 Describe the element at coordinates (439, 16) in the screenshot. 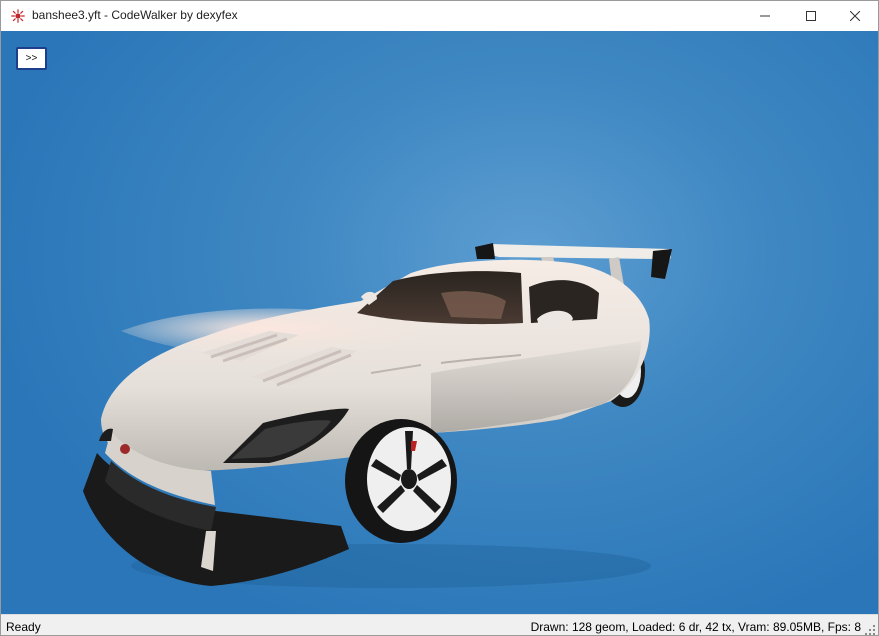

I see `title-bar: banshee3.yft - CodeWalker by dexyfex` at that location.